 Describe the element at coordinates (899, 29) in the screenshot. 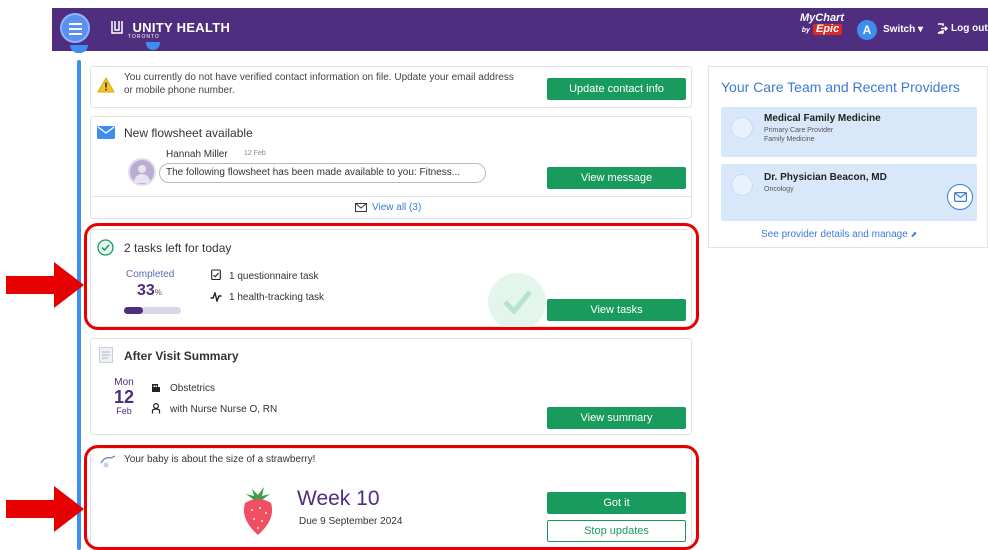

I see `switch-label: Switch` at that location.